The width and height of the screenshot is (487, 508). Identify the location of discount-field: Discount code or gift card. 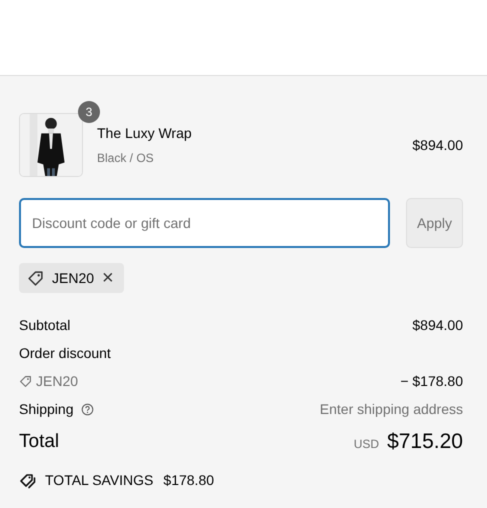
(204, 223).